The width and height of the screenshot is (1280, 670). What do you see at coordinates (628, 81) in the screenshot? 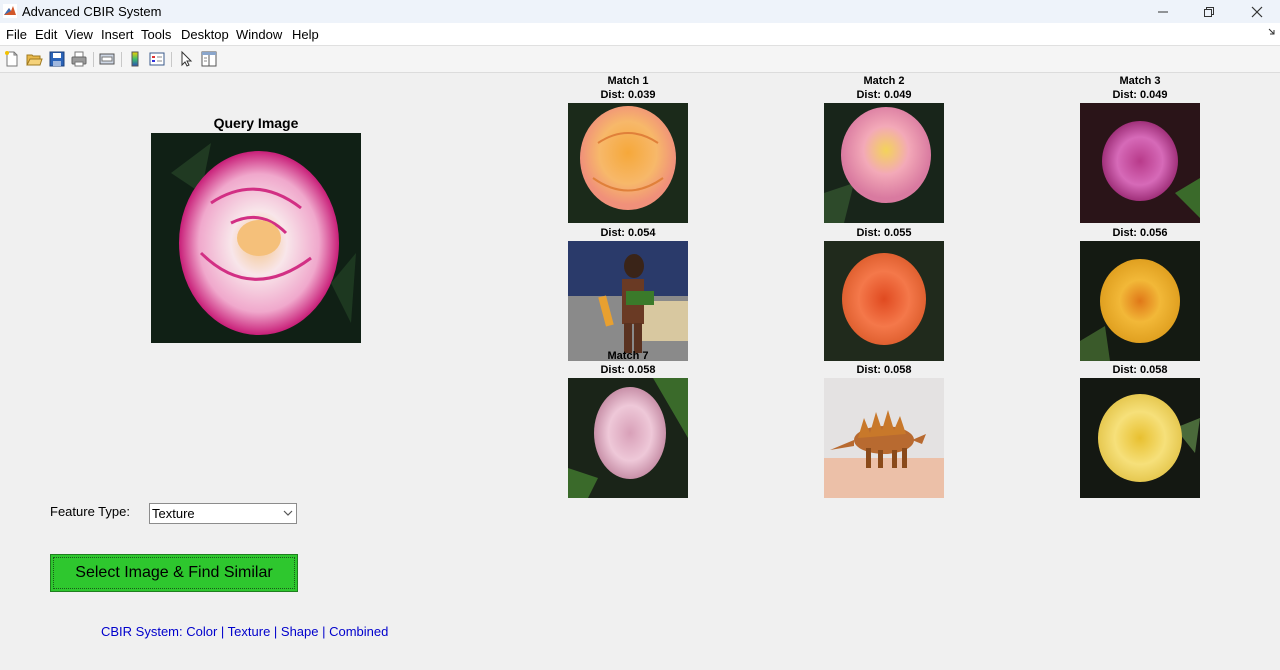
I see `match-title: Match 1` at bounding box center [628, 81].